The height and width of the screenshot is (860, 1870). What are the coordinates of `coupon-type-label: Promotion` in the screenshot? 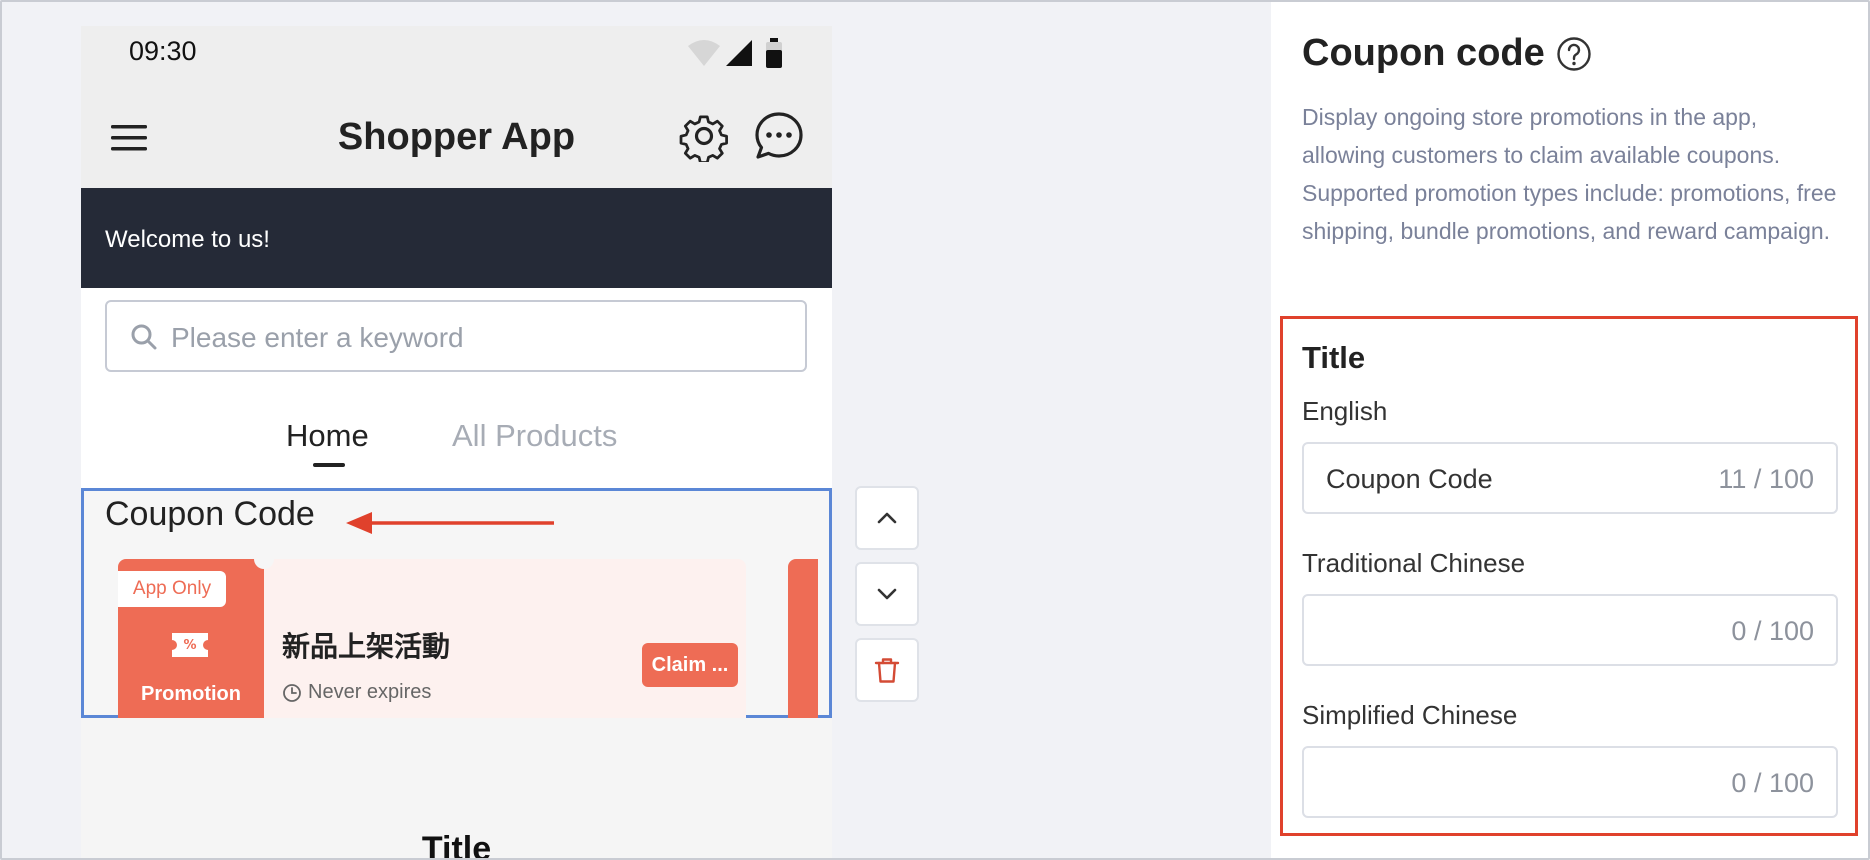 It's located at (191, 694).